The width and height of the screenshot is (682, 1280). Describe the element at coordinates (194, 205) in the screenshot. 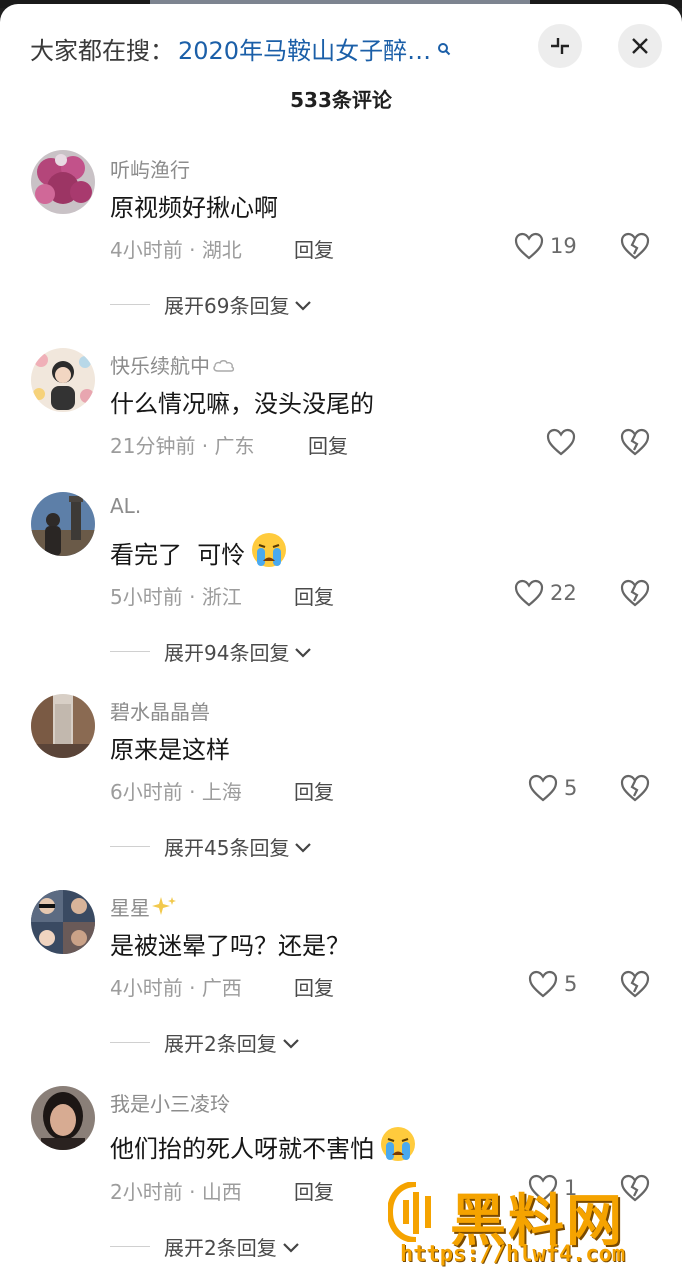

I see `comment-text: 原视频好揪心啊` at that location.